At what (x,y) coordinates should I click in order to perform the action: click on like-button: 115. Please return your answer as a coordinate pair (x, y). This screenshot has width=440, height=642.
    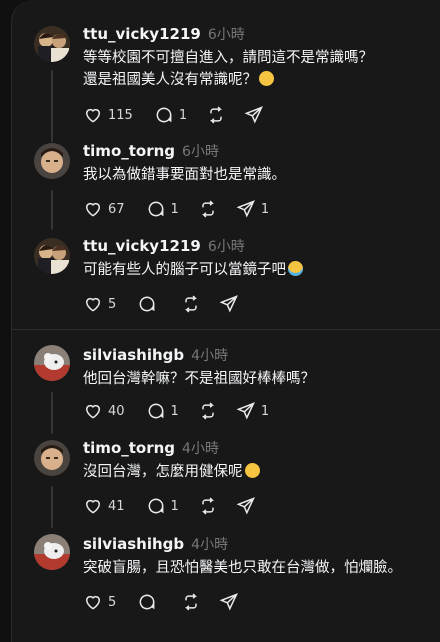
    Looking at the image, I should click on (108, 115).